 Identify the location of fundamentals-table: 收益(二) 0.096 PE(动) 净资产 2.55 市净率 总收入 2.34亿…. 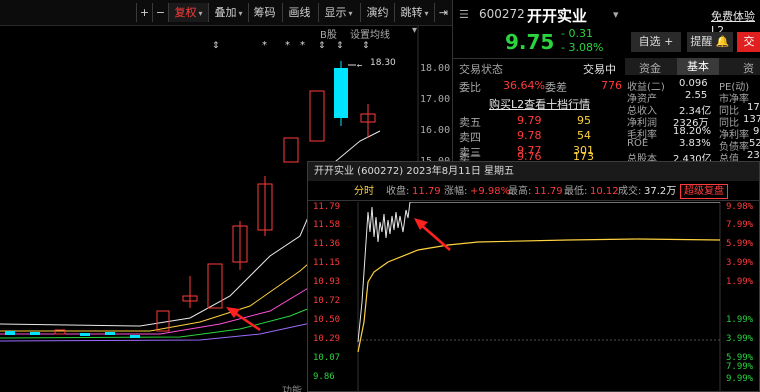
(692, 121).